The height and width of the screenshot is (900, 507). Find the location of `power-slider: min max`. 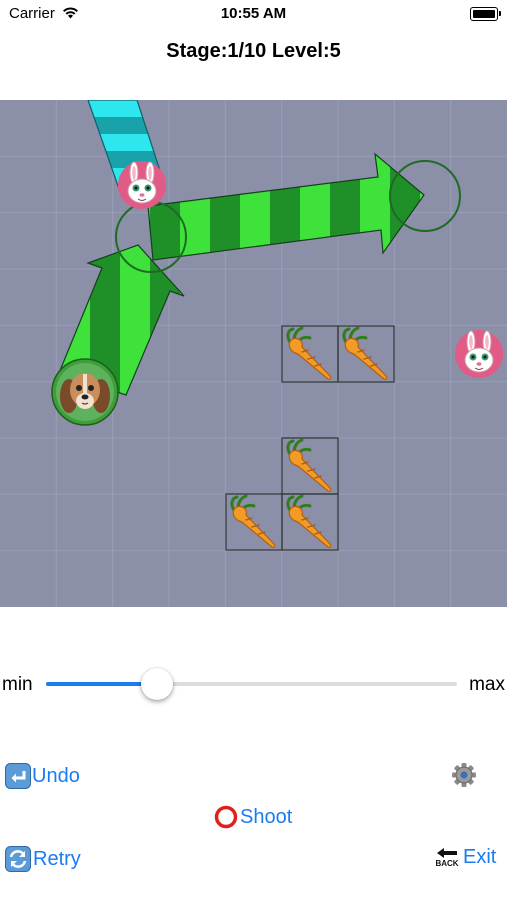

power-slider: min max is located at coordinates (253, 684).